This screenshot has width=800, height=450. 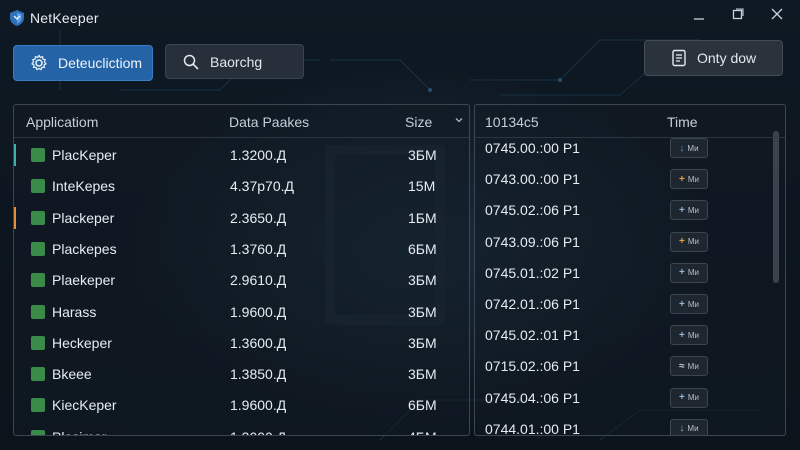 I want to click on column-header-id: 10134с5, so click(x=512, y=122).